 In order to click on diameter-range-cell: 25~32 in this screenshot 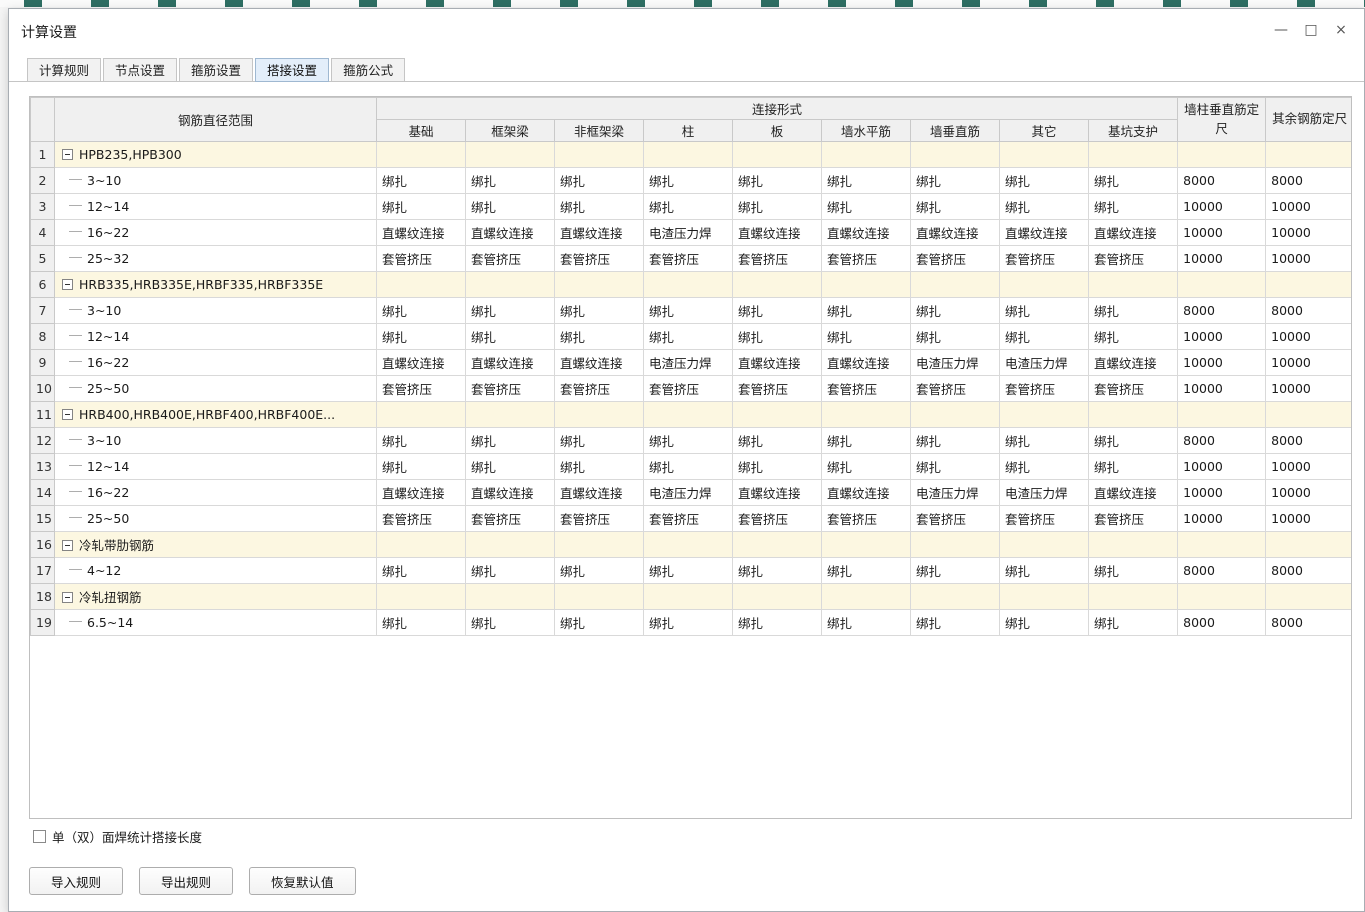, I will do `click(215, 258)`.